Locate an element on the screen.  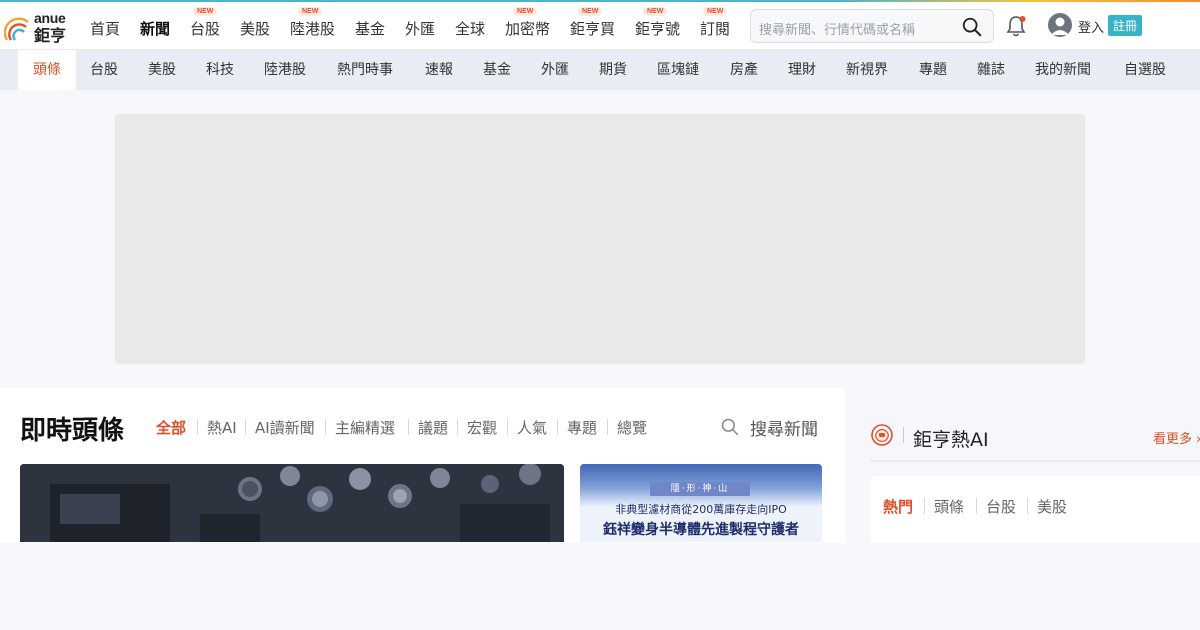
subnav-item-fund: 基金 is located at coordinates (497, 70).